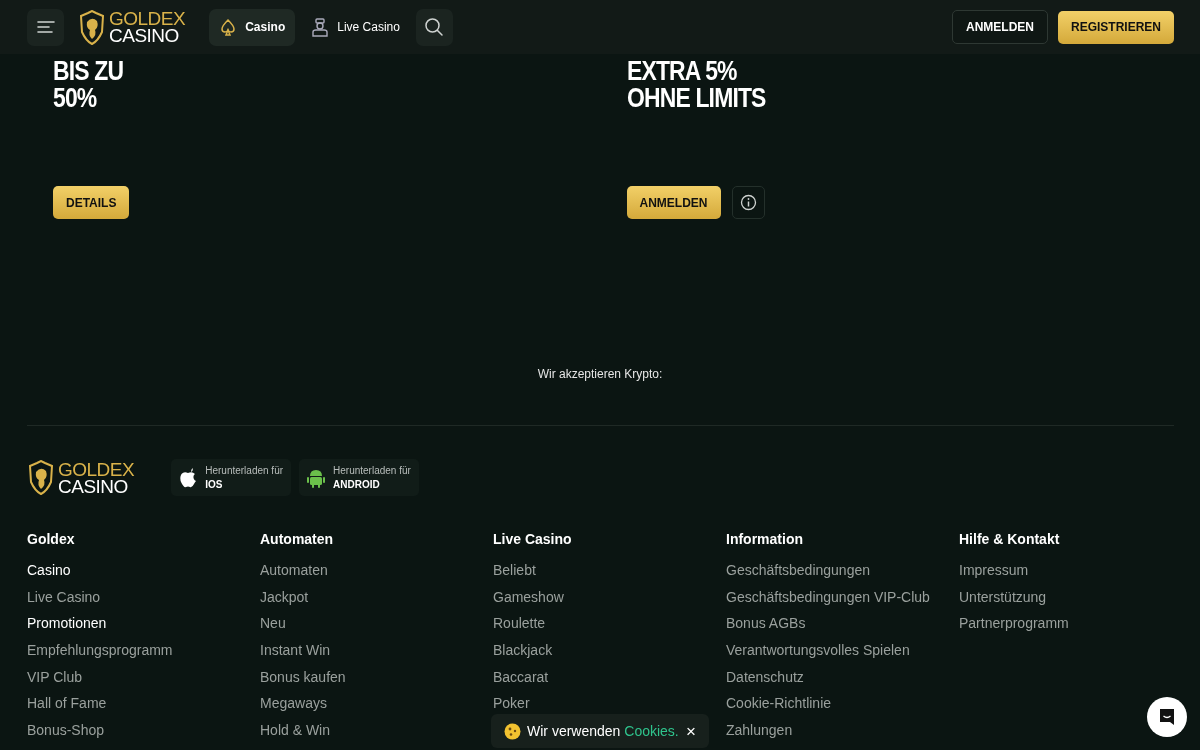 This screenshot has width=1200, height=750. I want to click on footer-link: Cookie-Richtlinie, so click(779, 704).